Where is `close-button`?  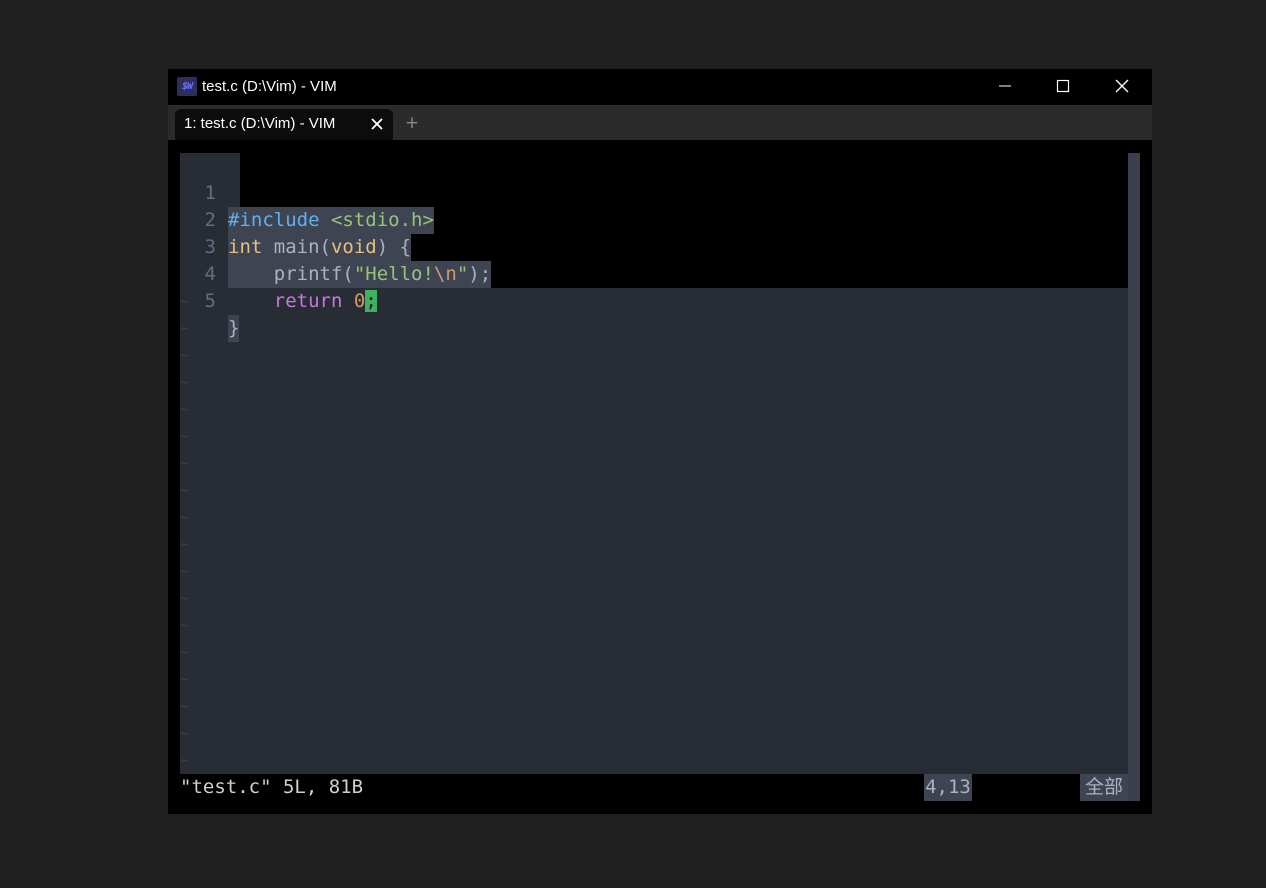
close-button is located at coordinates (1122, 86).